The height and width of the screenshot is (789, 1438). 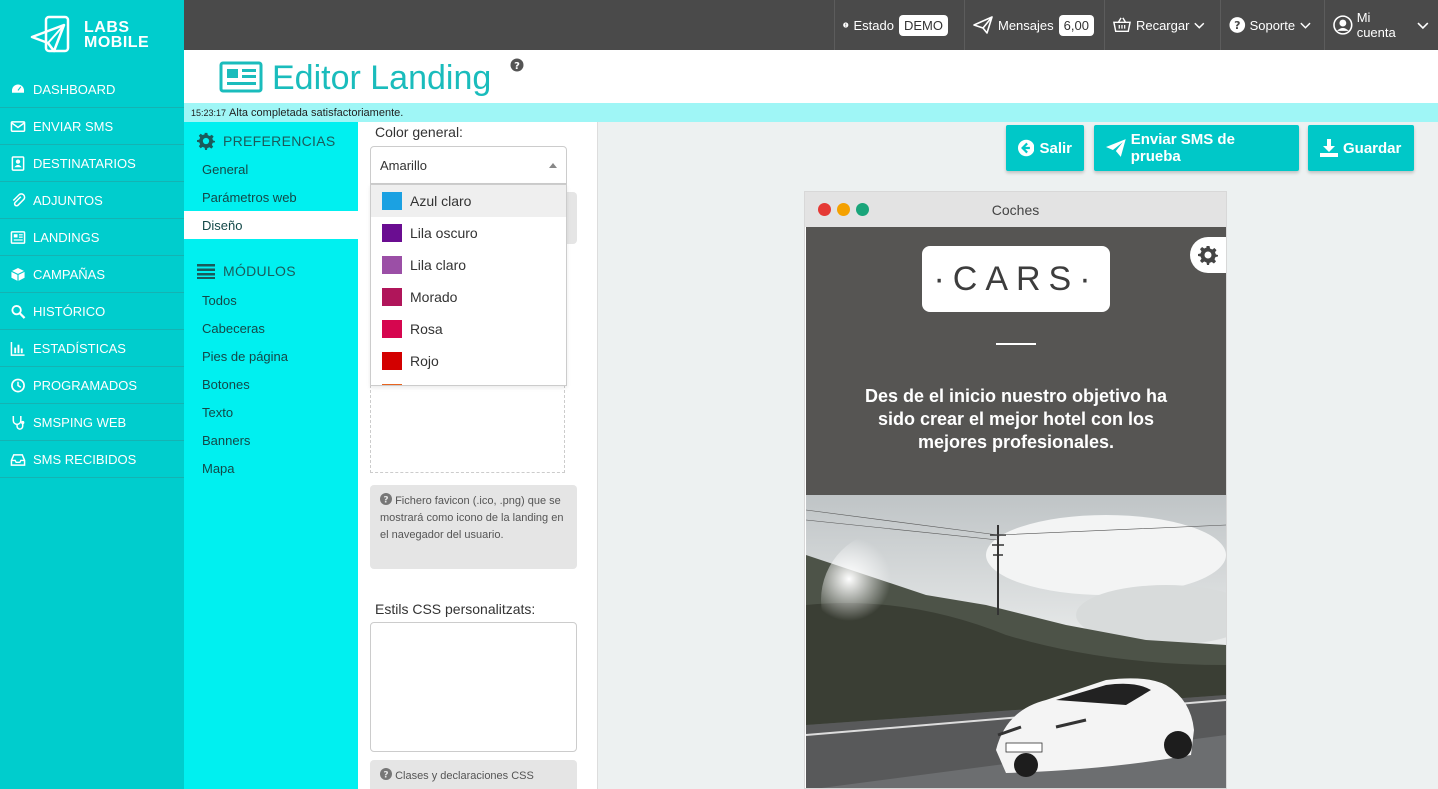 I want to click on color-option-label: Lila oscuro, so click(x=444, y=233).